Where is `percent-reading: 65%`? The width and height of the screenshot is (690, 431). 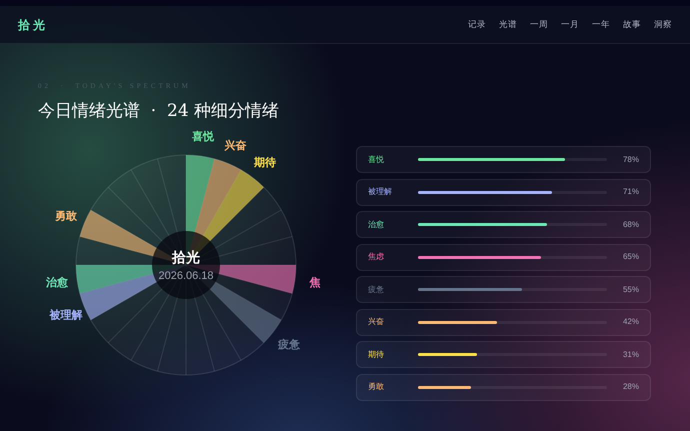
percent-reading: 65% is located at coordinates (630, 257).